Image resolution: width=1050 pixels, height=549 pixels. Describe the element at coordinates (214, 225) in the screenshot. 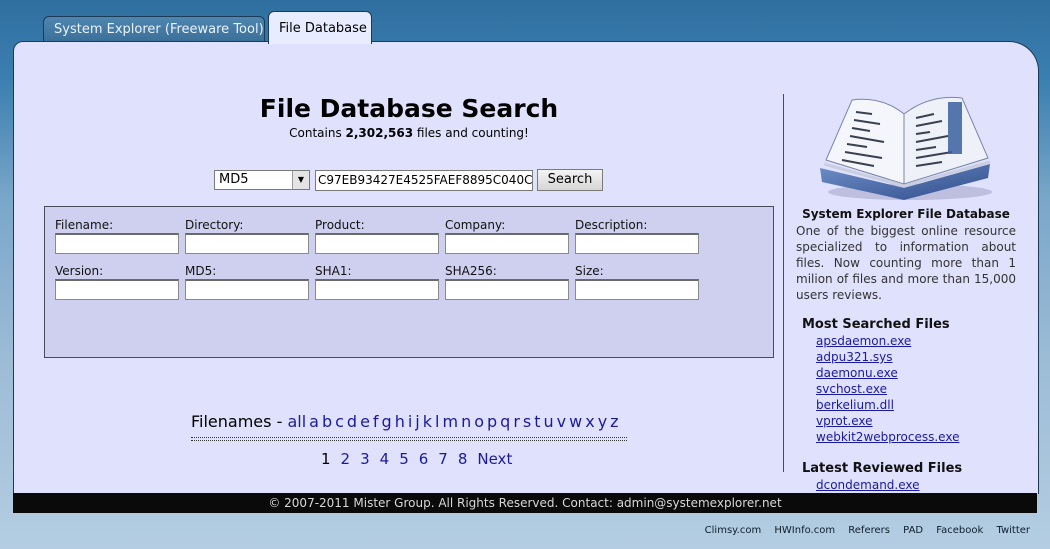

I see `field-label: Directory:` at that location.